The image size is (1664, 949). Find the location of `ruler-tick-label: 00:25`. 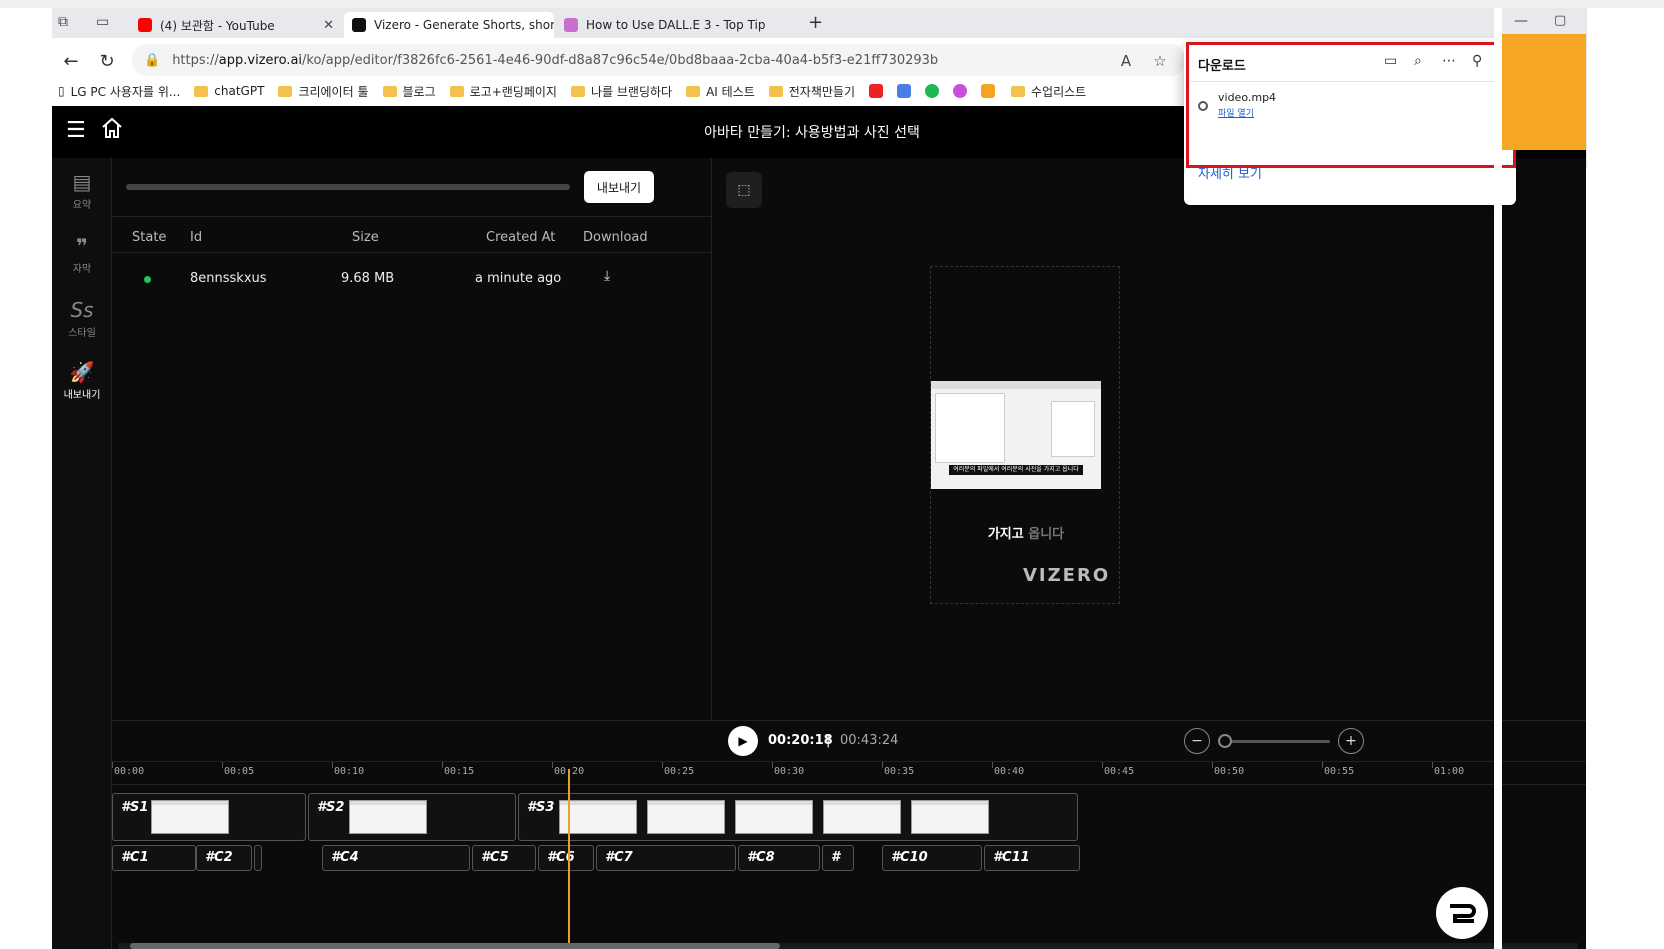

ruler-tick-label: 00:25 is located at coordinates (679, 771).